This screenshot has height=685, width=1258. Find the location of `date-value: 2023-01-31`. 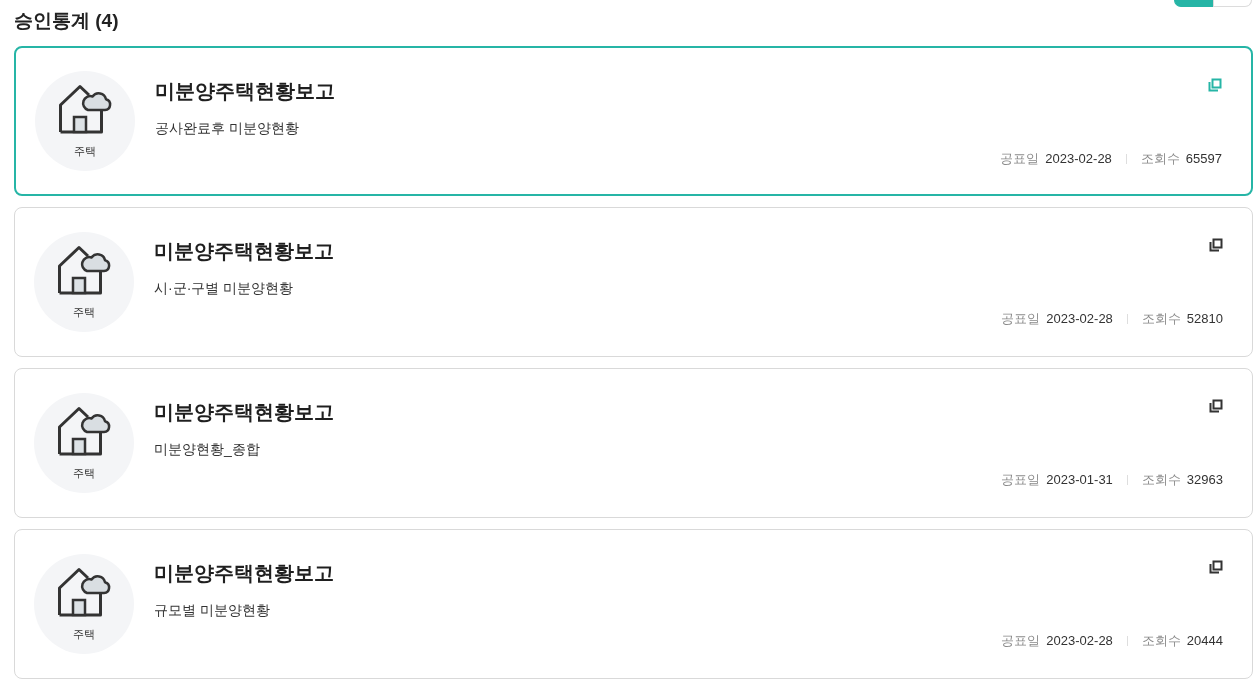

date-value: 2023-01-31 is located at coordinates (1079, 480).